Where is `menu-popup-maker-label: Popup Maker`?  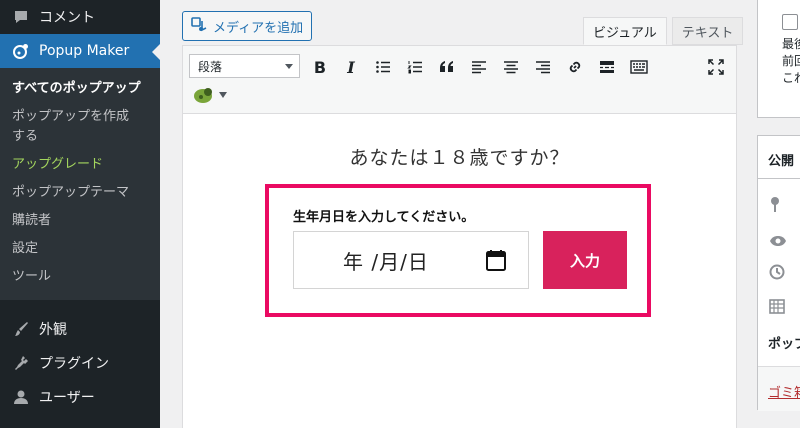 menu-popup-maker-label: Popup Maker is located at coordinates (84, 51).